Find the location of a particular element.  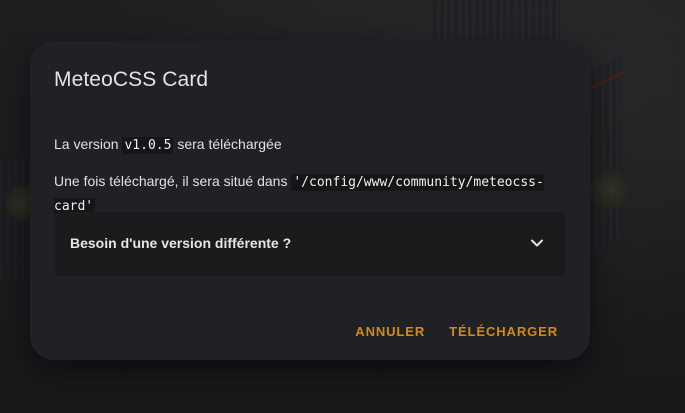

version-code: v1.0.5 is located at coordinates (148, 145).